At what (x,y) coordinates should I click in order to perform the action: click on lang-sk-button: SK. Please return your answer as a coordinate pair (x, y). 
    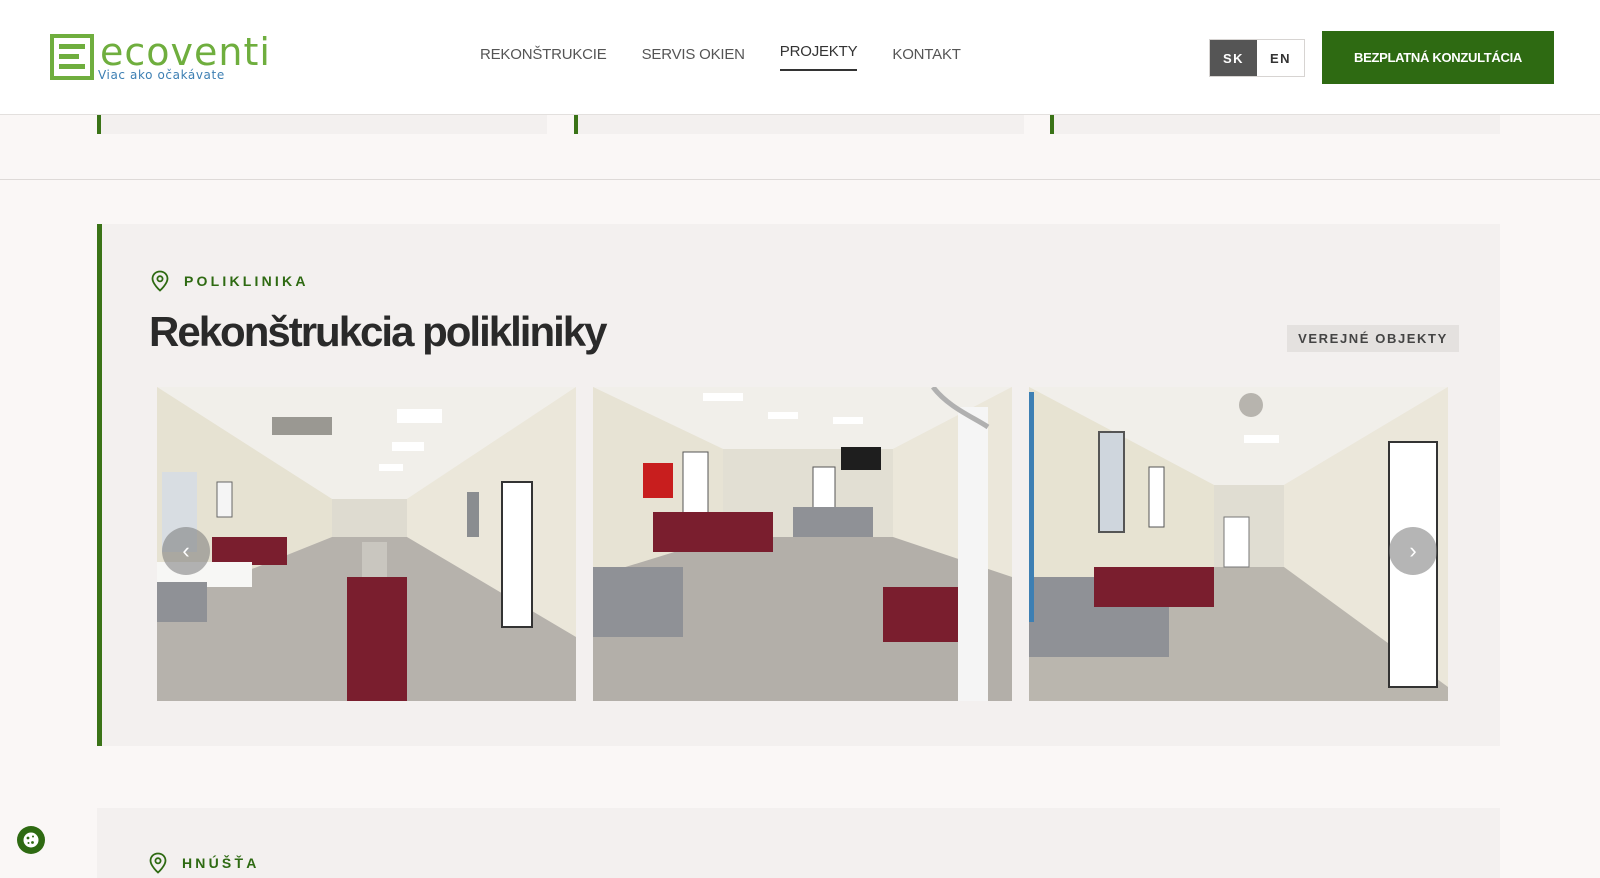
    Looking at the image, I should click on (1233, 58).